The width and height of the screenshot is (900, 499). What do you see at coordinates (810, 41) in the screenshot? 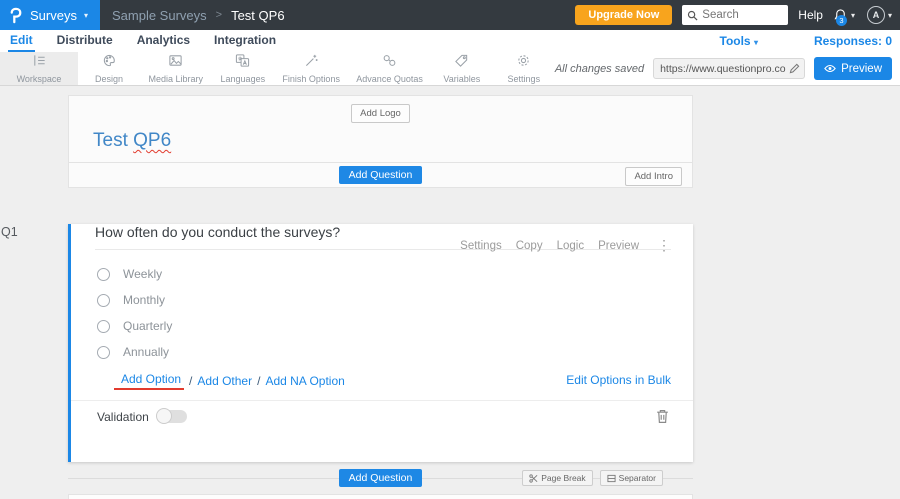
I see `nav-right: Tools ▾ Responses: 0` at bounding box center [810, 41].